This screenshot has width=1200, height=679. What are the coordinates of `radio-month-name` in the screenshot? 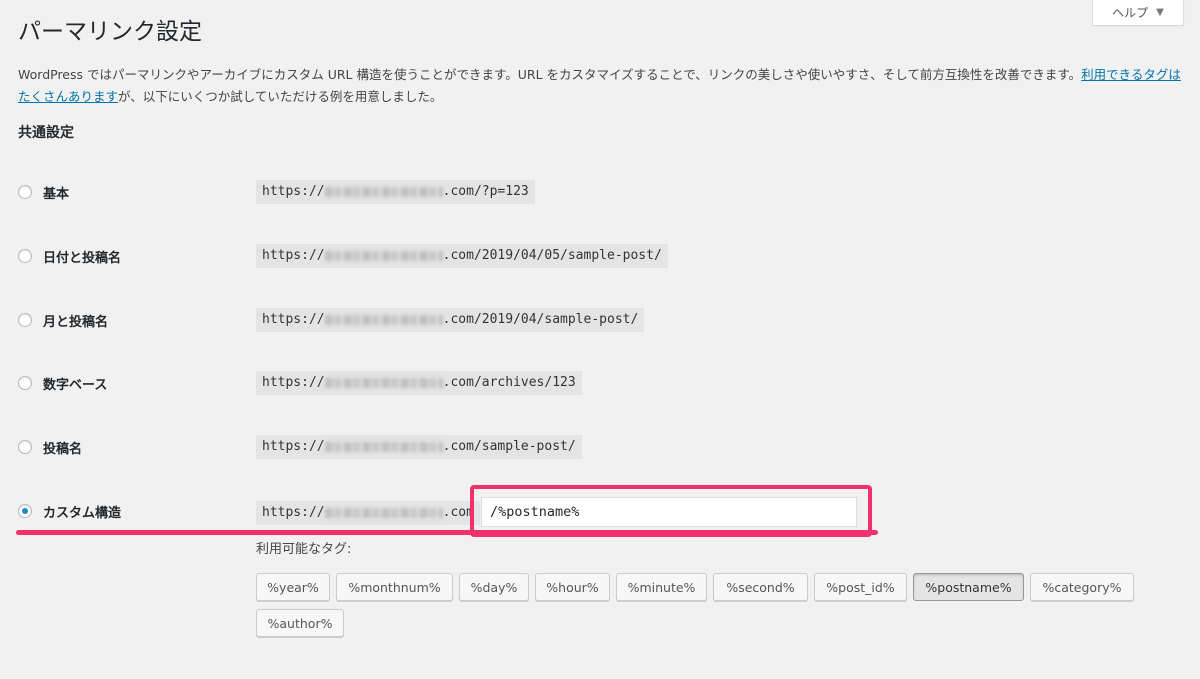 It's located at (25, 320).